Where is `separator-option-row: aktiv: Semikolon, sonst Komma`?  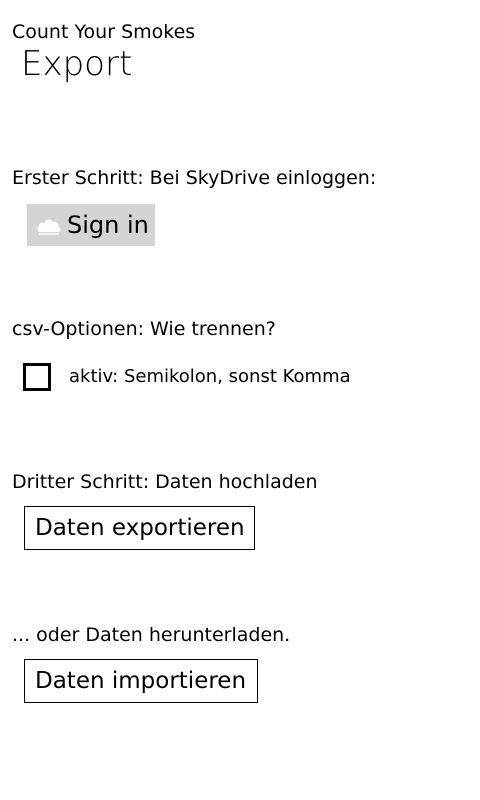
separator-option-row: aktiv: Semikolon, sonst Komma is located at coordinates (187, 377).